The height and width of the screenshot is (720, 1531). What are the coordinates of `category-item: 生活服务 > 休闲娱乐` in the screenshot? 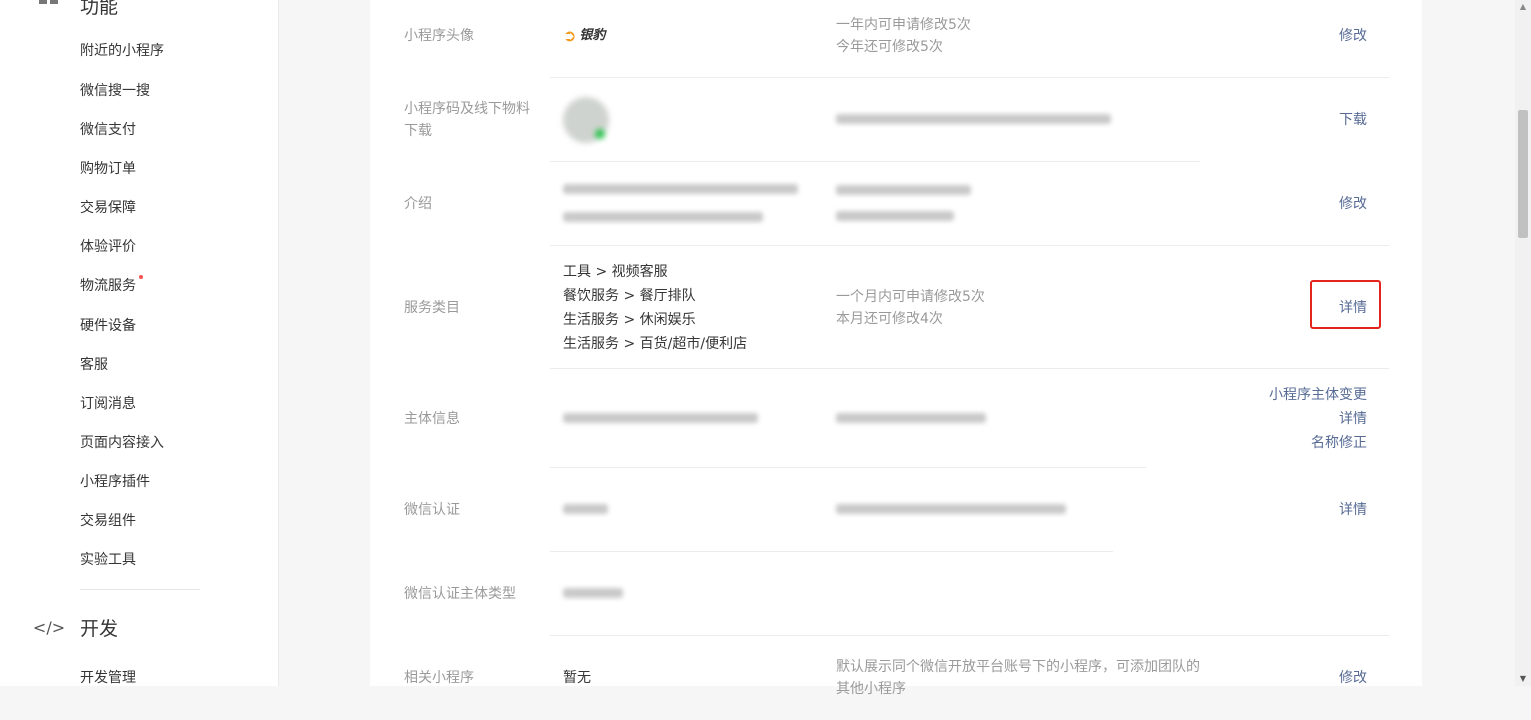 It's located at (629, 319).